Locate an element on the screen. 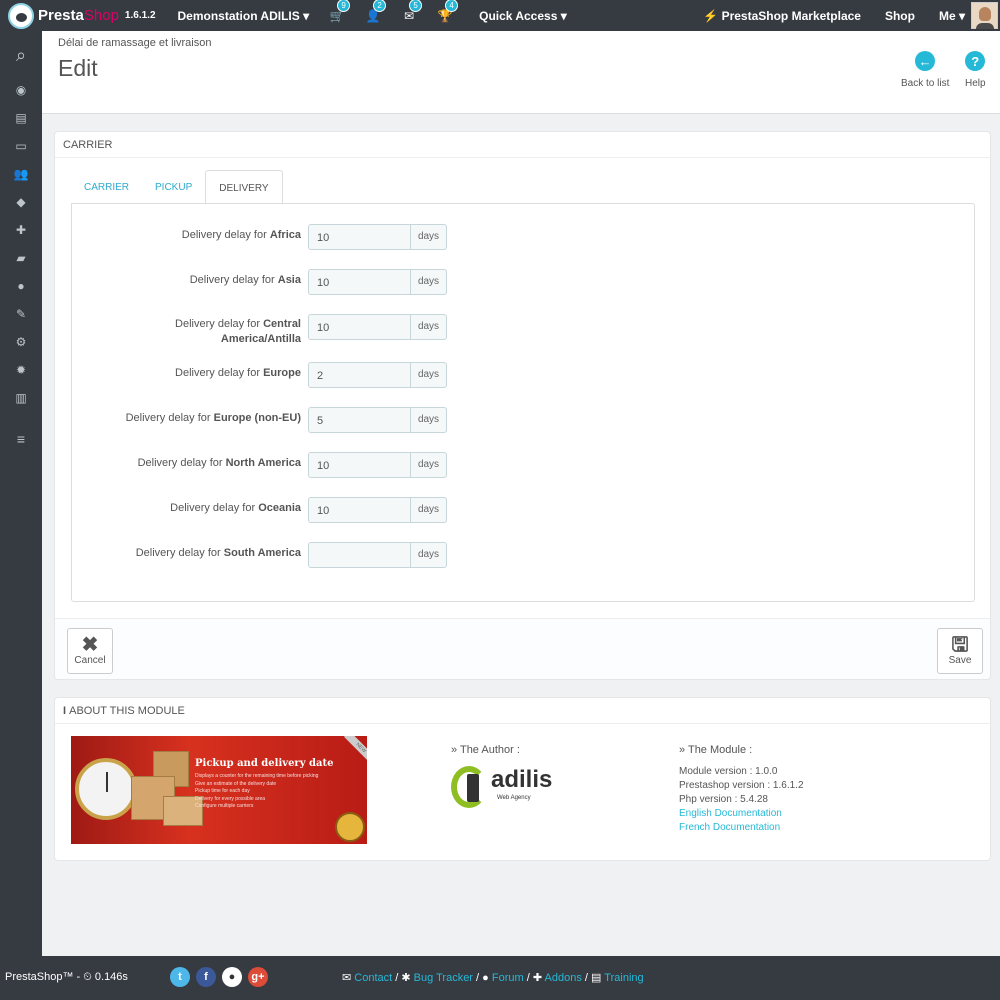 The image size is (1000, 1000). customers-notification: 👤 2 is located at coordinates (376, 12).